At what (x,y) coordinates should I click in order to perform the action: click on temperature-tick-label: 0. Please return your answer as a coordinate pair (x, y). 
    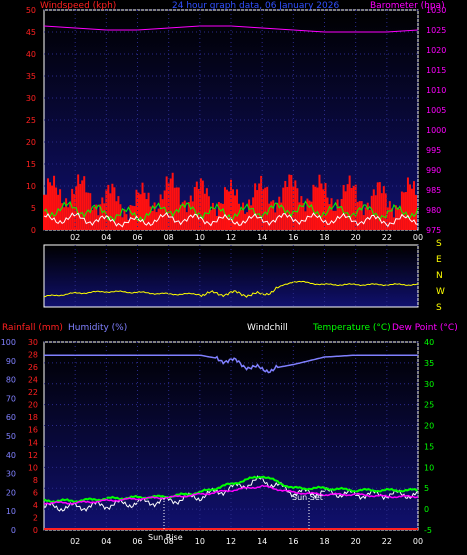
    Looking at the image, I should click on (426, 509).